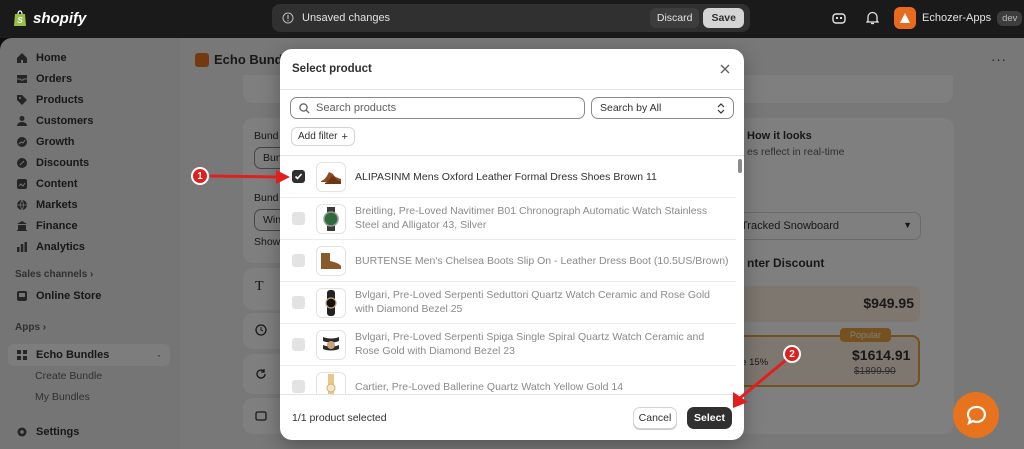 Image resolution: width=1024 pixels, height=449 pixels. What do you see at coordinates (283, 177) in the screenshot?
I see `arrowhead-1-icon` at bounding box center [283, 177].